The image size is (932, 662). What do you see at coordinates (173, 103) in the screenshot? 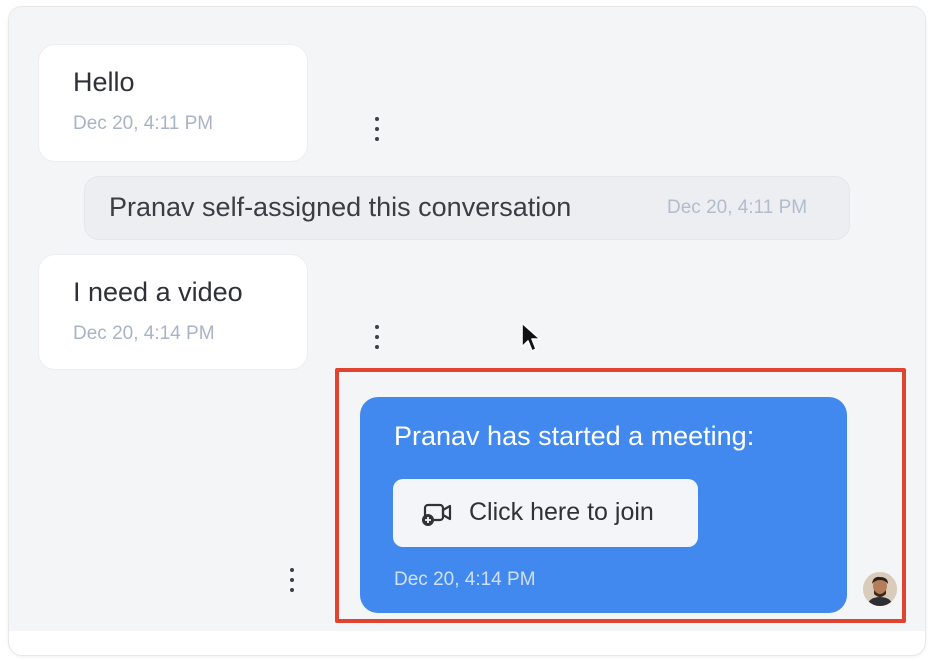
I see `incoming-message-bubble: Hello Dec 20, 4:11 PM` at bounding box center [173, 103].